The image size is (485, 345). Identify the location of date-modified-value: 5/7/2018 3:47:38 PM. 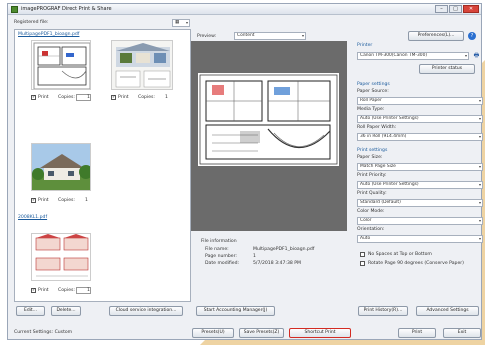
(277, 263).